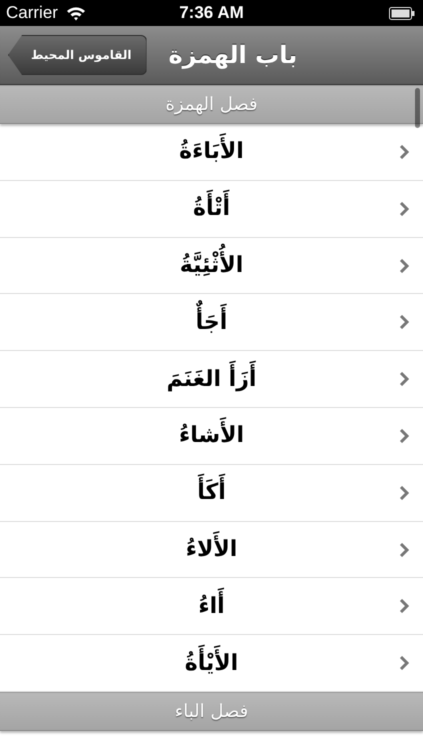  What do you see at coordinates (211, 711) in the screenshot?
I see `section-header: فصل الباء` at bounding box center [211, 711].